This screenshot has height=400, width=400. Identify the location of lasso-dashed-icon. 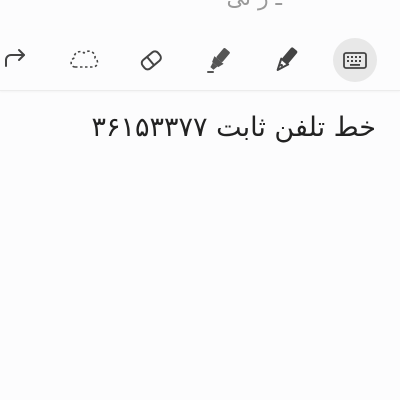
(84, 60).